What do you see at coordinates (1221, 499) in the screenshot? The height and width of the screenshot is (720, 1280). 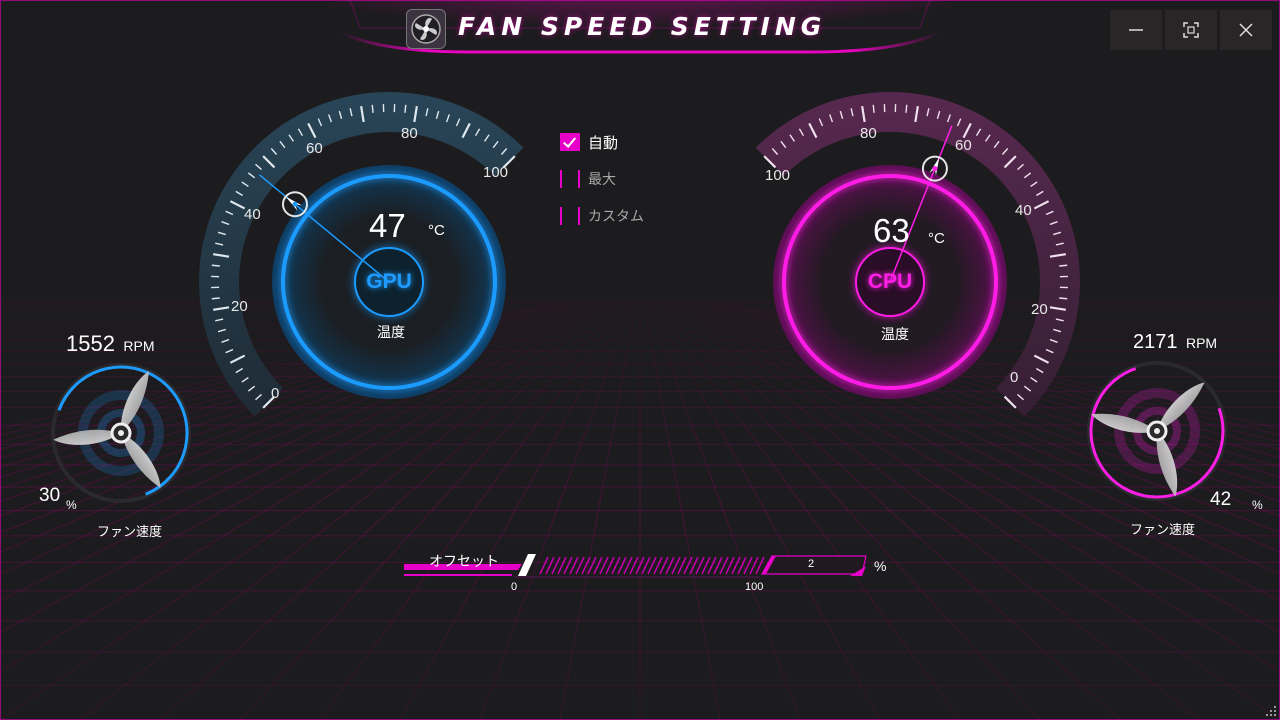 I see `cpu-fan-percent-value: 42` at bounding box center [1221, 499].